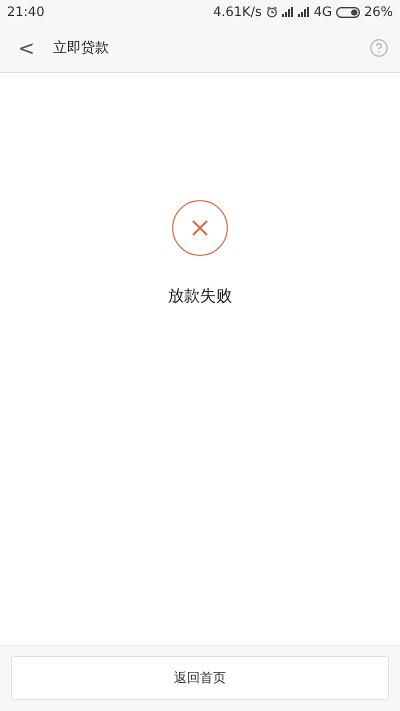 The image size is (400, 711). I want to click on failure-icon, so click(200, 228).